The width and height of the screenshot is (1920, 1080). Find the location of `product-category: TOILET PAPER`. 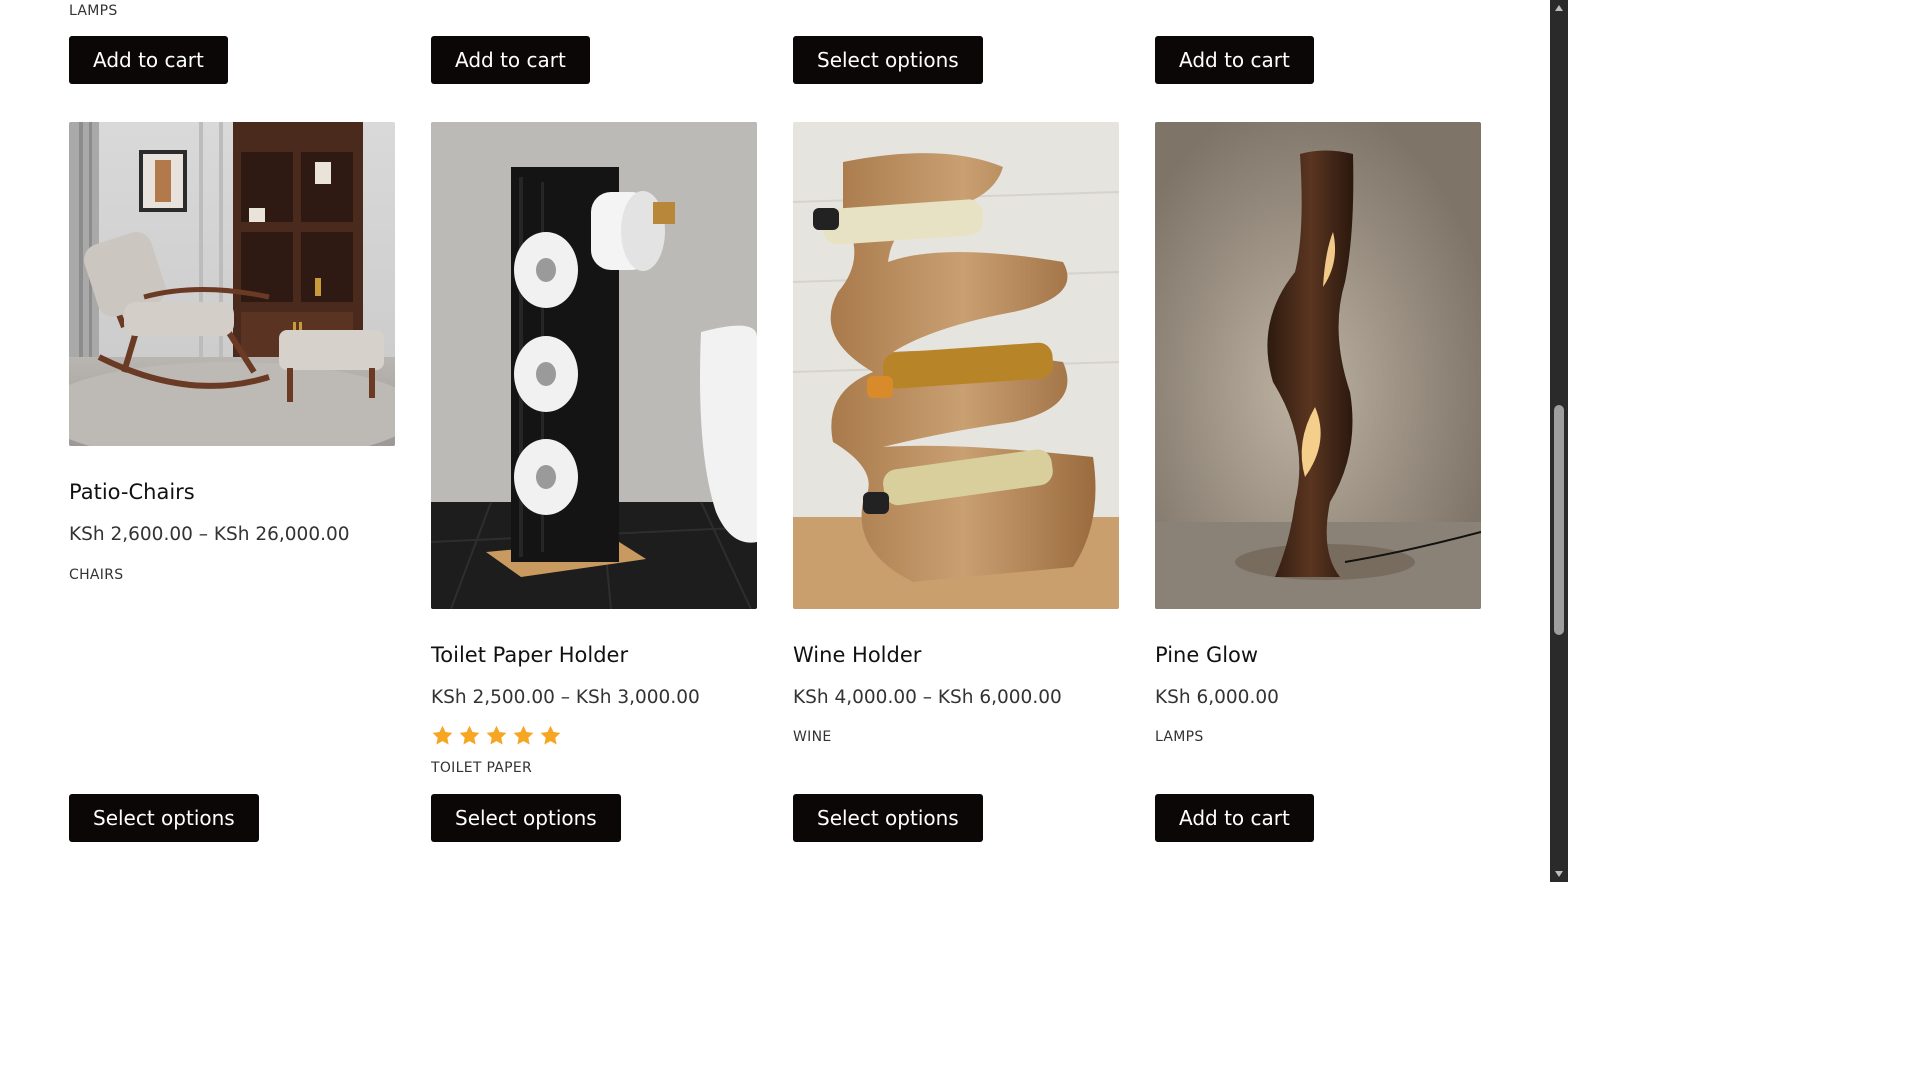

product-category: TOILET PAPER is located at coordinates (481, 768).